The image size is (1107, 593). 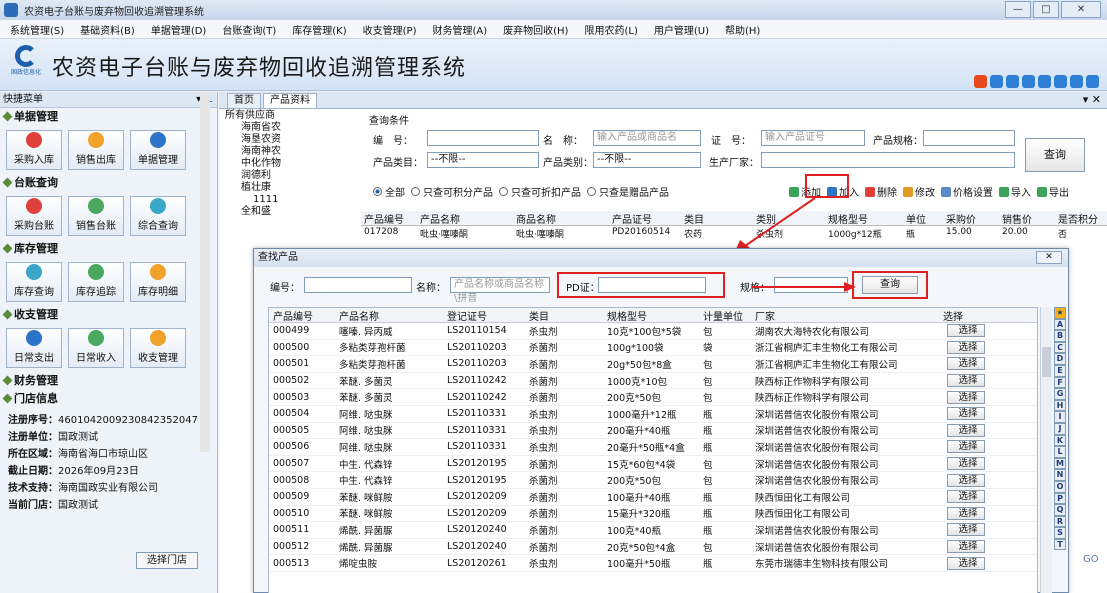 What do you see at coordinates (289, 152) in the screenshot?
I see `tree-node: 海南神农` at bounding box center [289, 152].